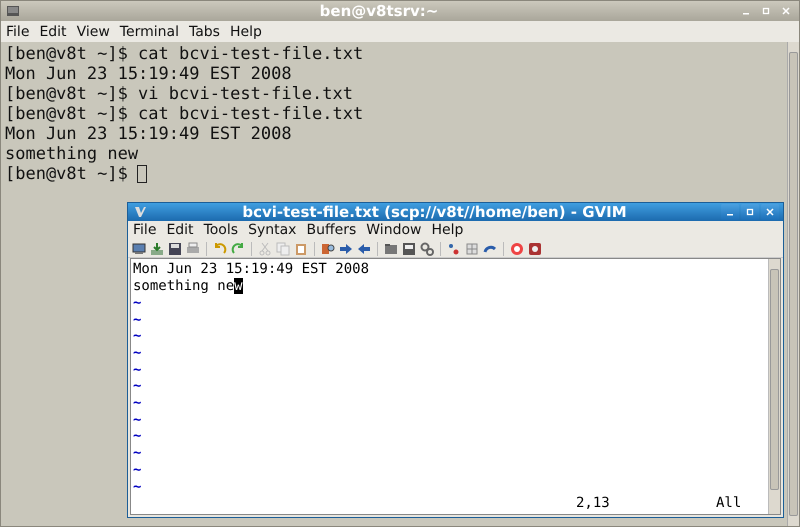  Describe the element at coordinates (472, 248) in the screenshot. I see `table-icon` at that location.